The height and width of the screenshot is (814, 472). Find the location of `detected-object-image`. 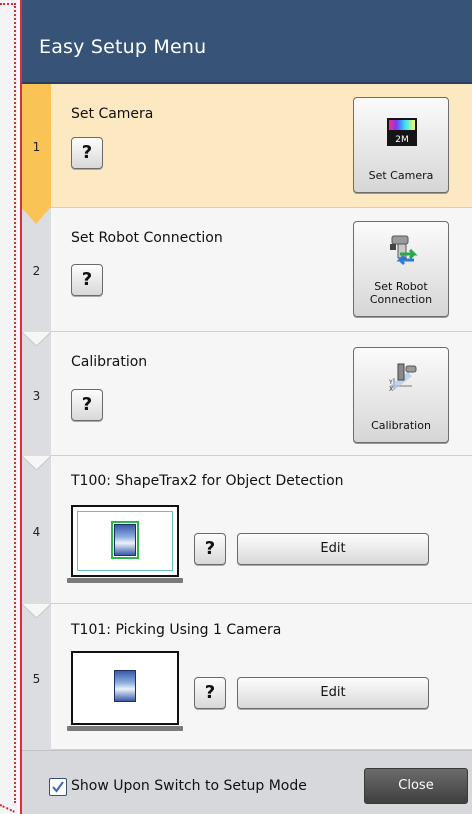

detected-object-image is located at coordinates (125, 540).